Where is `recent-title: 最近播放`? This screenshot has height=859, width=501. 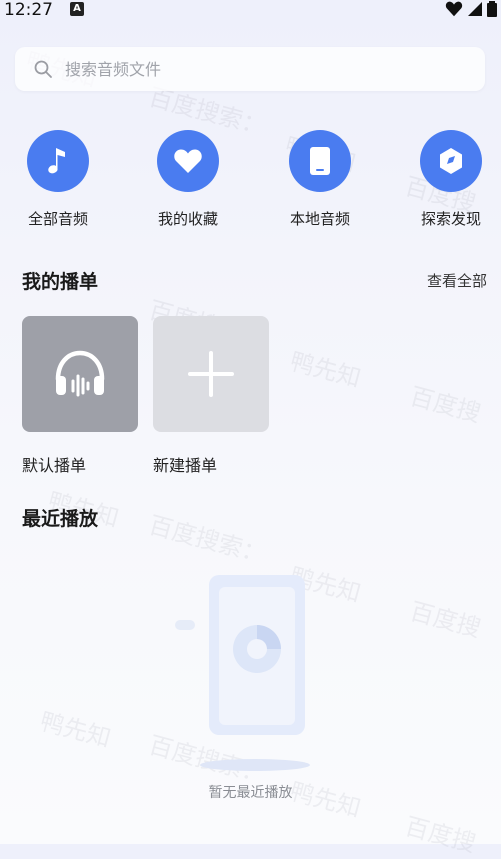 recent-title: 最近播放 is located at coordinates (60, 519).